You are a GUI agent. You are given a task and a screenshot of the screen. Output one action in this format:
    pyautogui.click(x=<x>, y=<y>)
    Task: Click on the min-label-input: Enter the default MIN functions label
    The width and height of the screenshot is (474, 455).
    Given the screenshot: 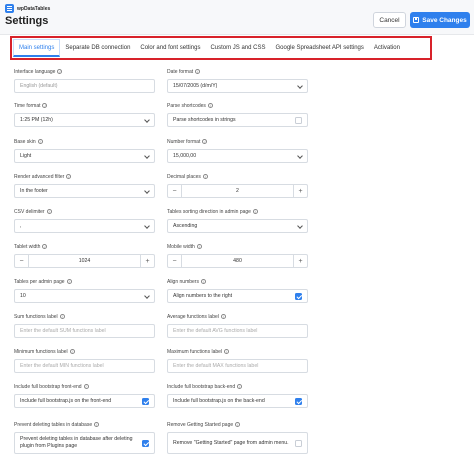 What is the action you would take?
    pyautogui.click(x=84, y=366)
    